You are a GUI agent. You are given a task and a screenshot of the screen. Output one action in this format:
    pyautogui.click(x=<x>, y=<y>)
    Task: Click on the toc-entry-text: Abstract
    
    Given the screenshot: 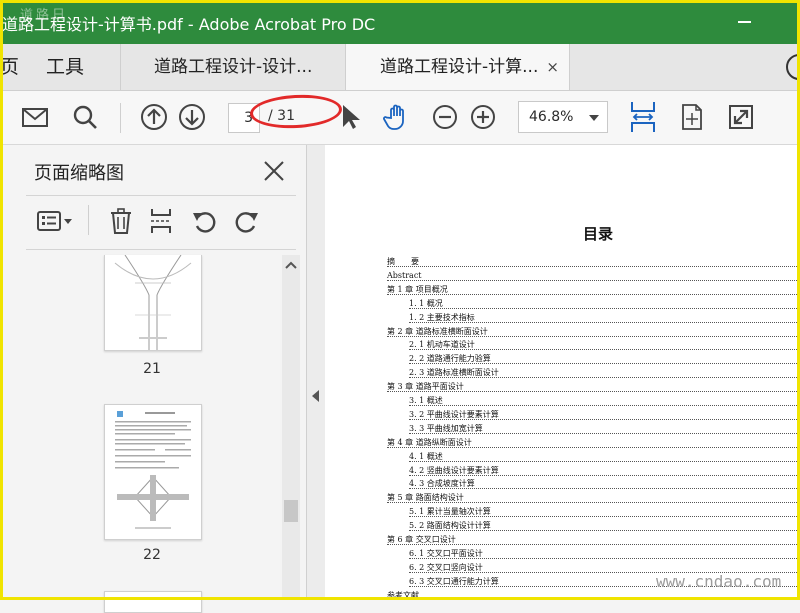 What is the action you would take?
    pyautogui.click(x=405, y=275)
    